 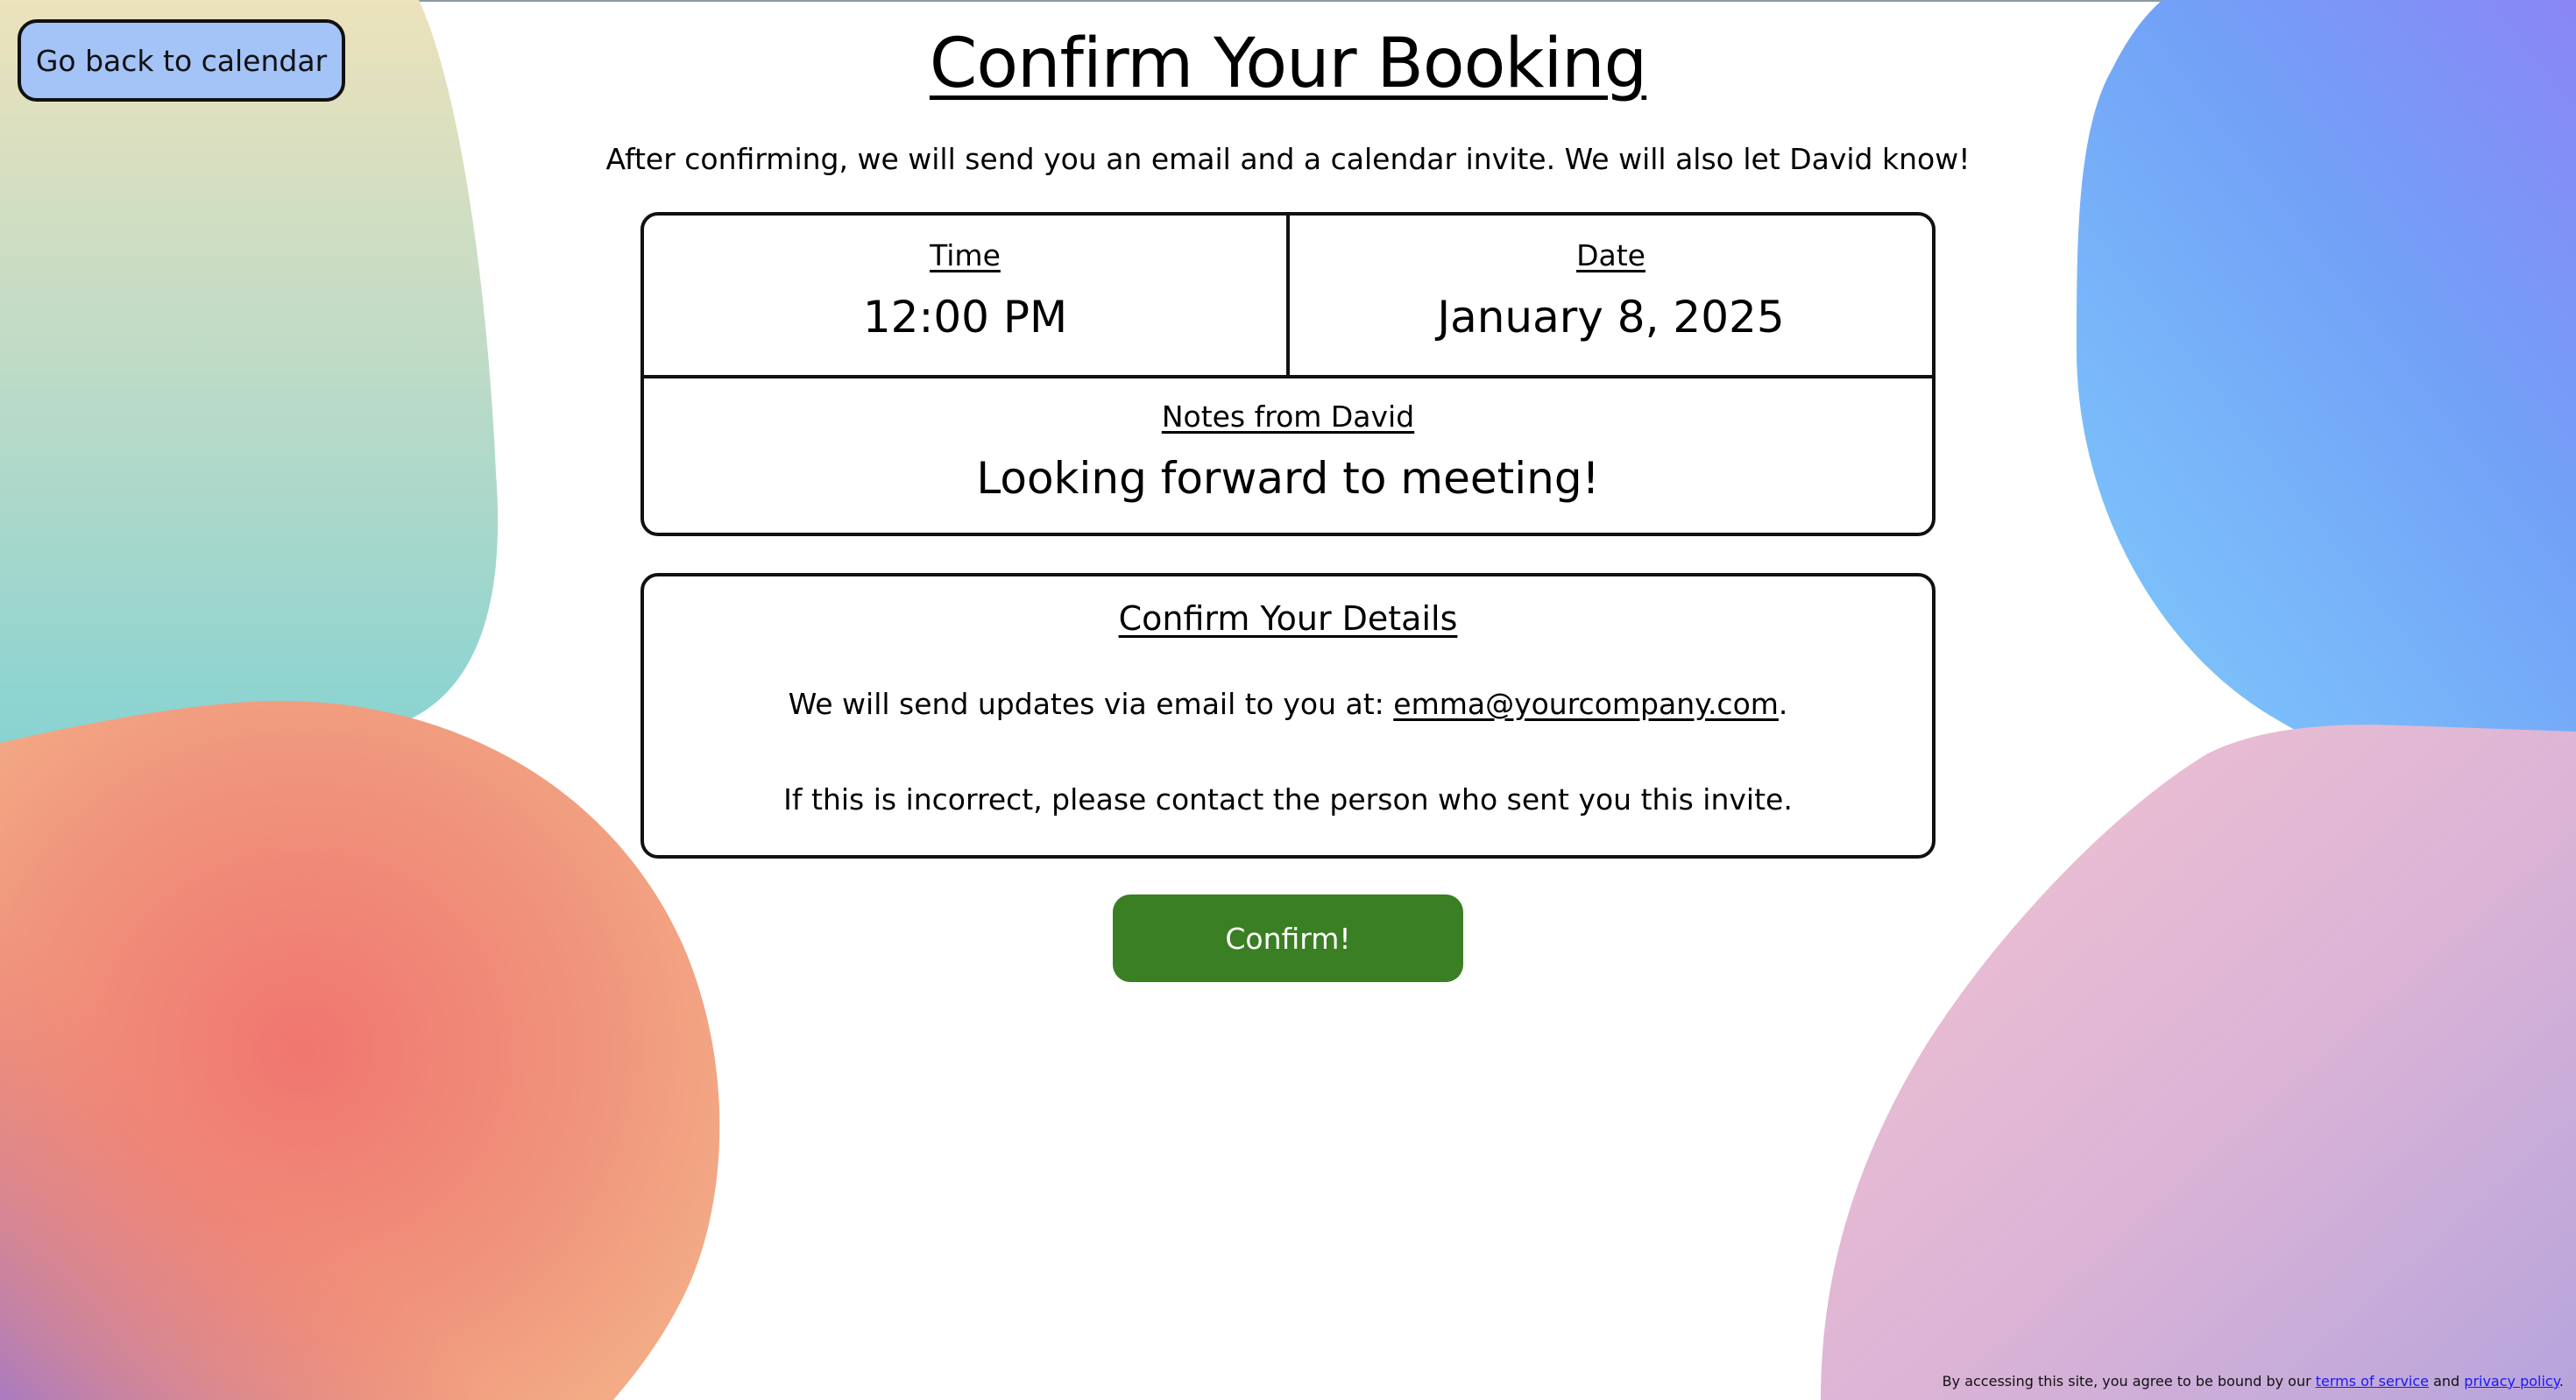 I want to click on date-cell: Date January 8, 2025, so click(x=1609, y=295).